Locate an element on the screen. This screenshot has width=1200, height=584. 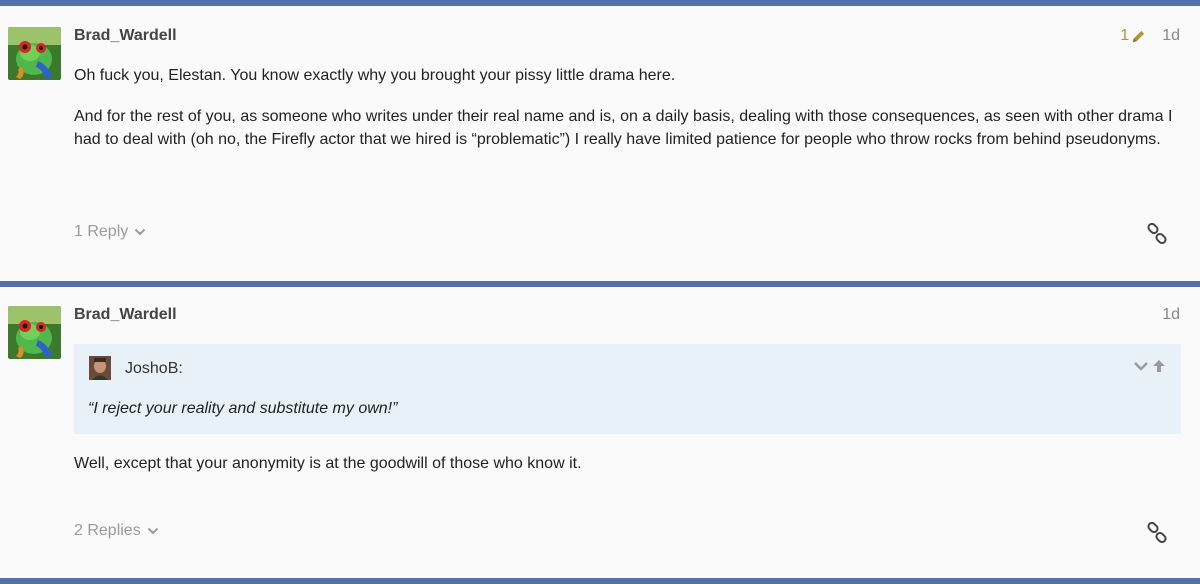
replies-toggle: 1 Reply is located at coordinates (110, 232).